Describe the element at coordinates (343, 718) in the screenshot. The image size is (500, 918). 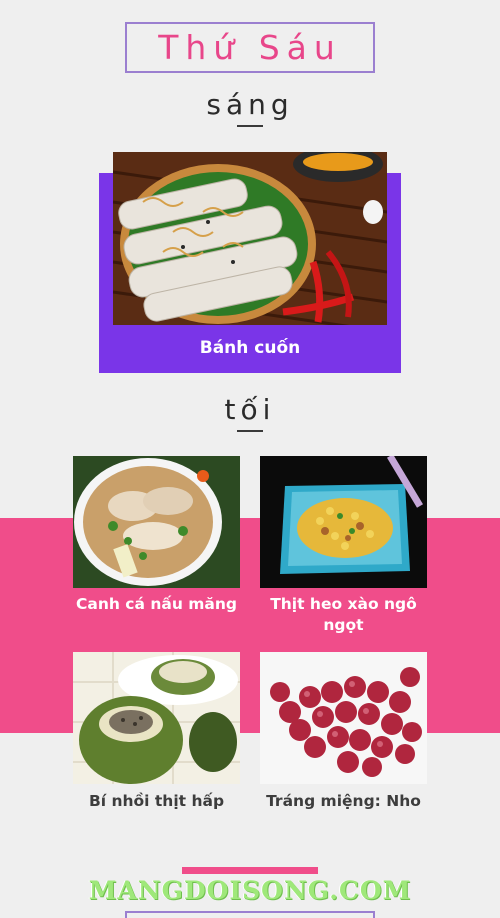
I see `grapes-photo` at that location.